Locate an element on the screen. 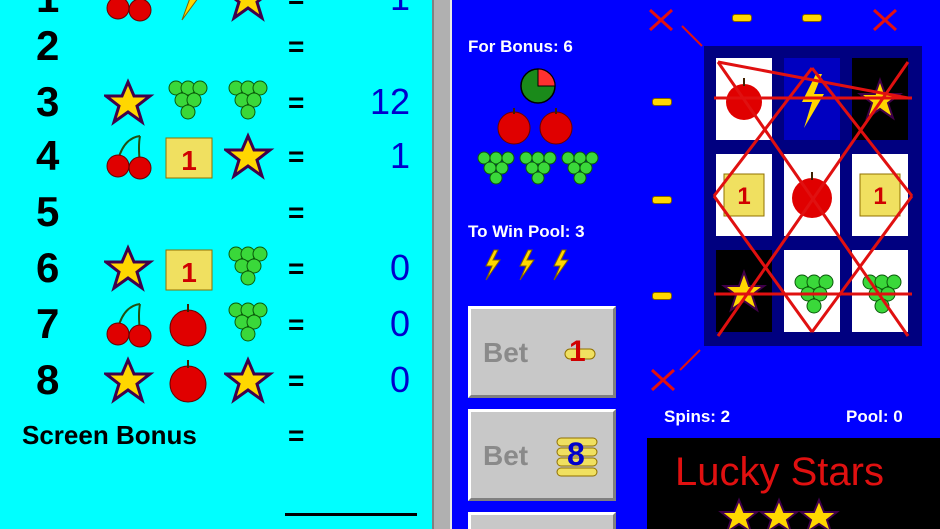 Image resolution: width=940 pixels, height=529 pixels. payout-row-value: 12 is located at coordinates (389, 101).